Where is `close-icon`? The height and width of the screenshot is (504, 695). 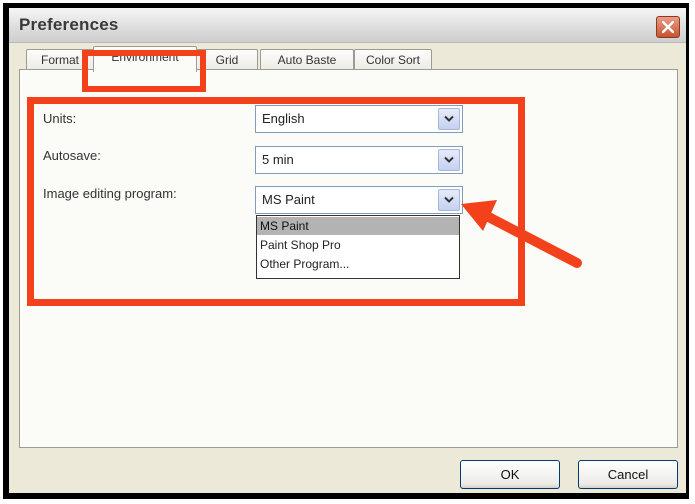 close-icon is located at coordinates (668, 27).